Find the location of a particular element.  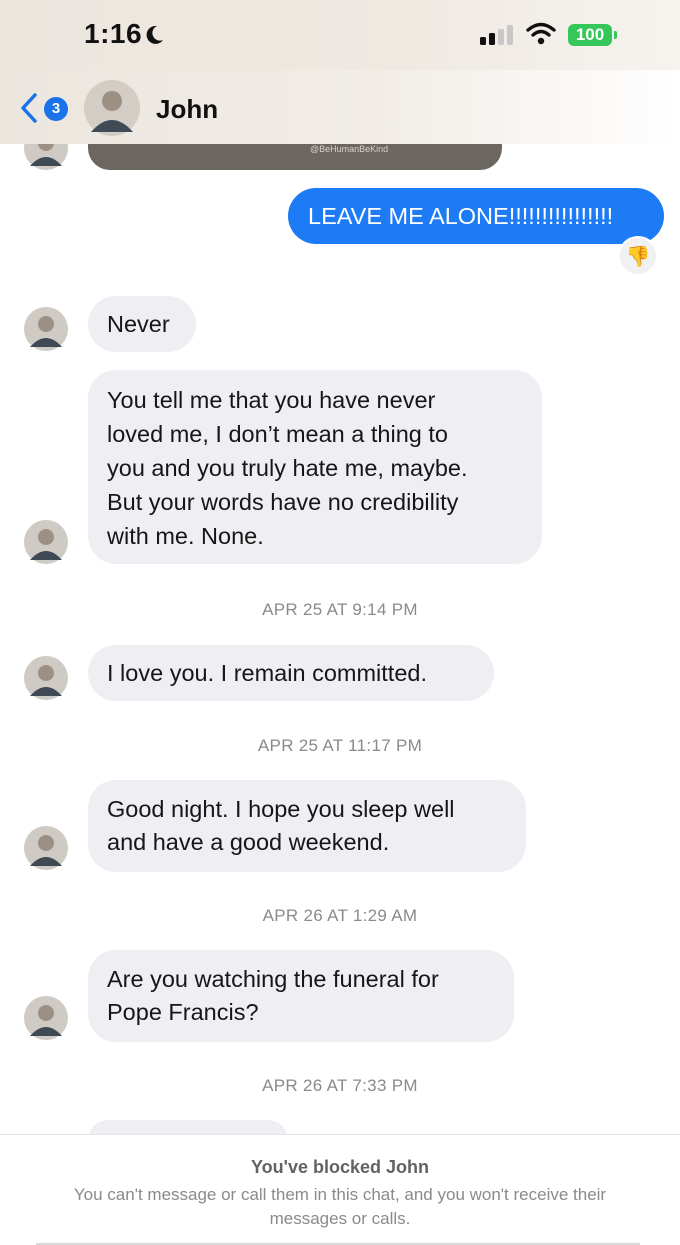

moon-icon is located at coordinates (154, 34).